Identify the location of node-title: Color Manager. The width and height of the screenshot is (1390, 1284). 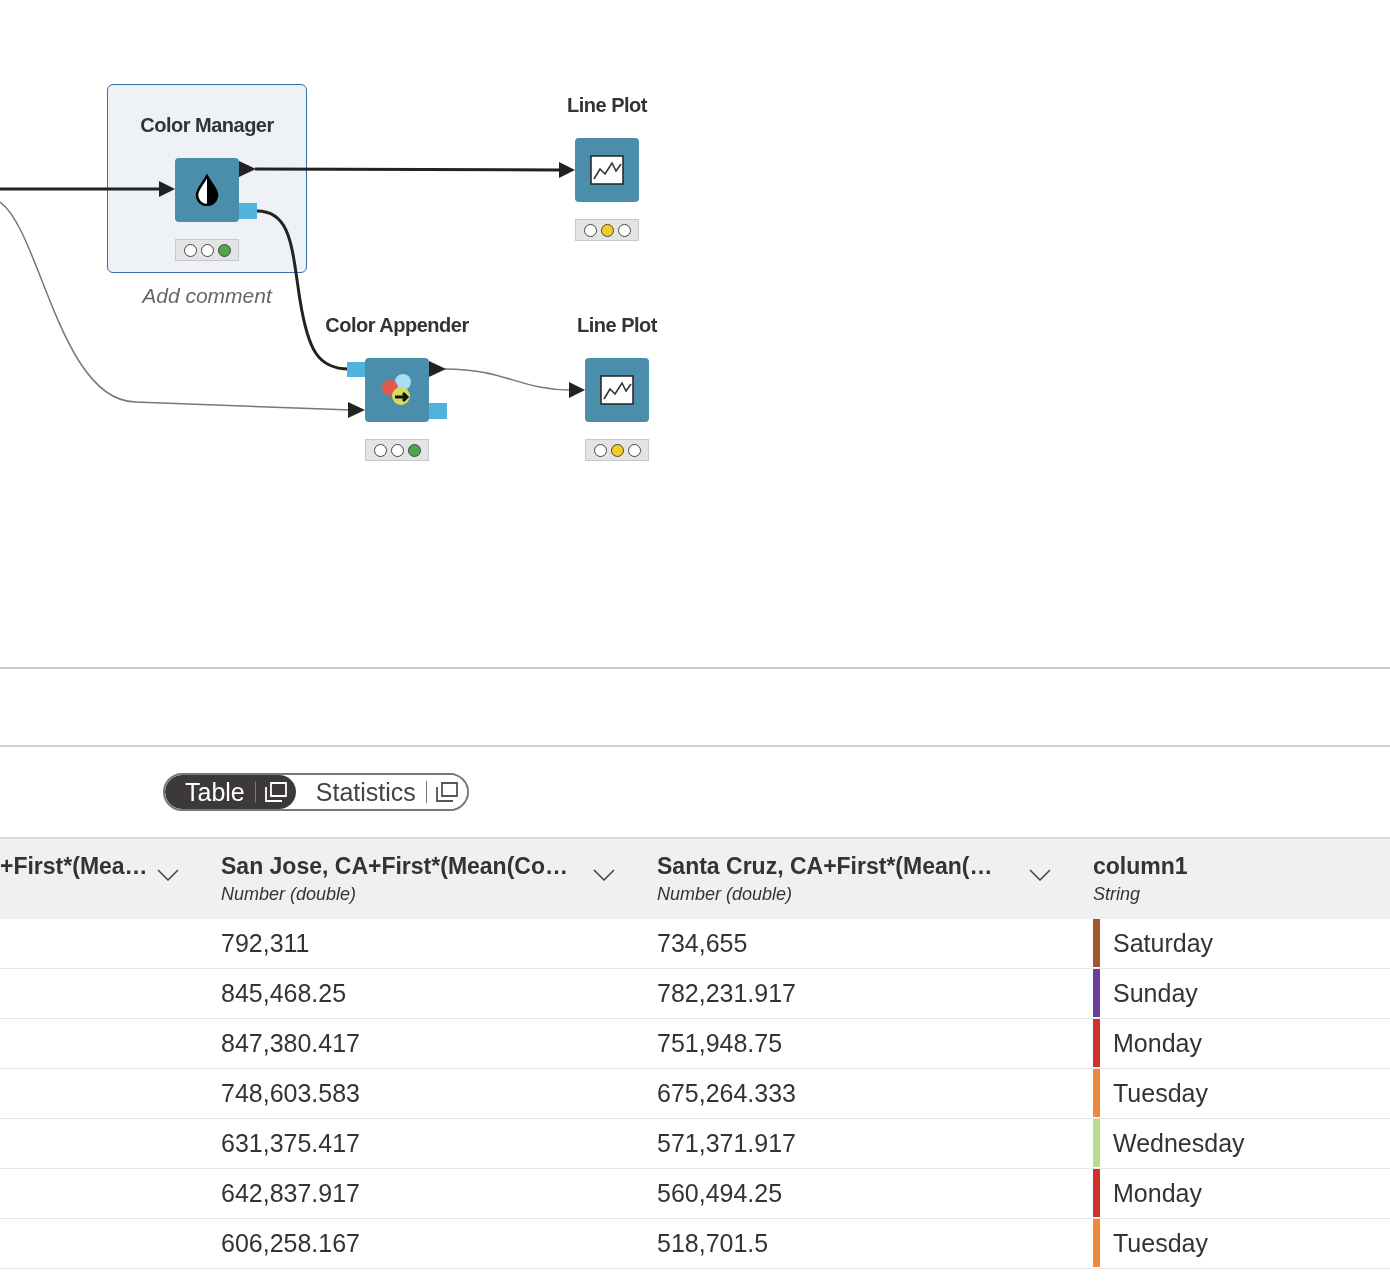
(207, 125).